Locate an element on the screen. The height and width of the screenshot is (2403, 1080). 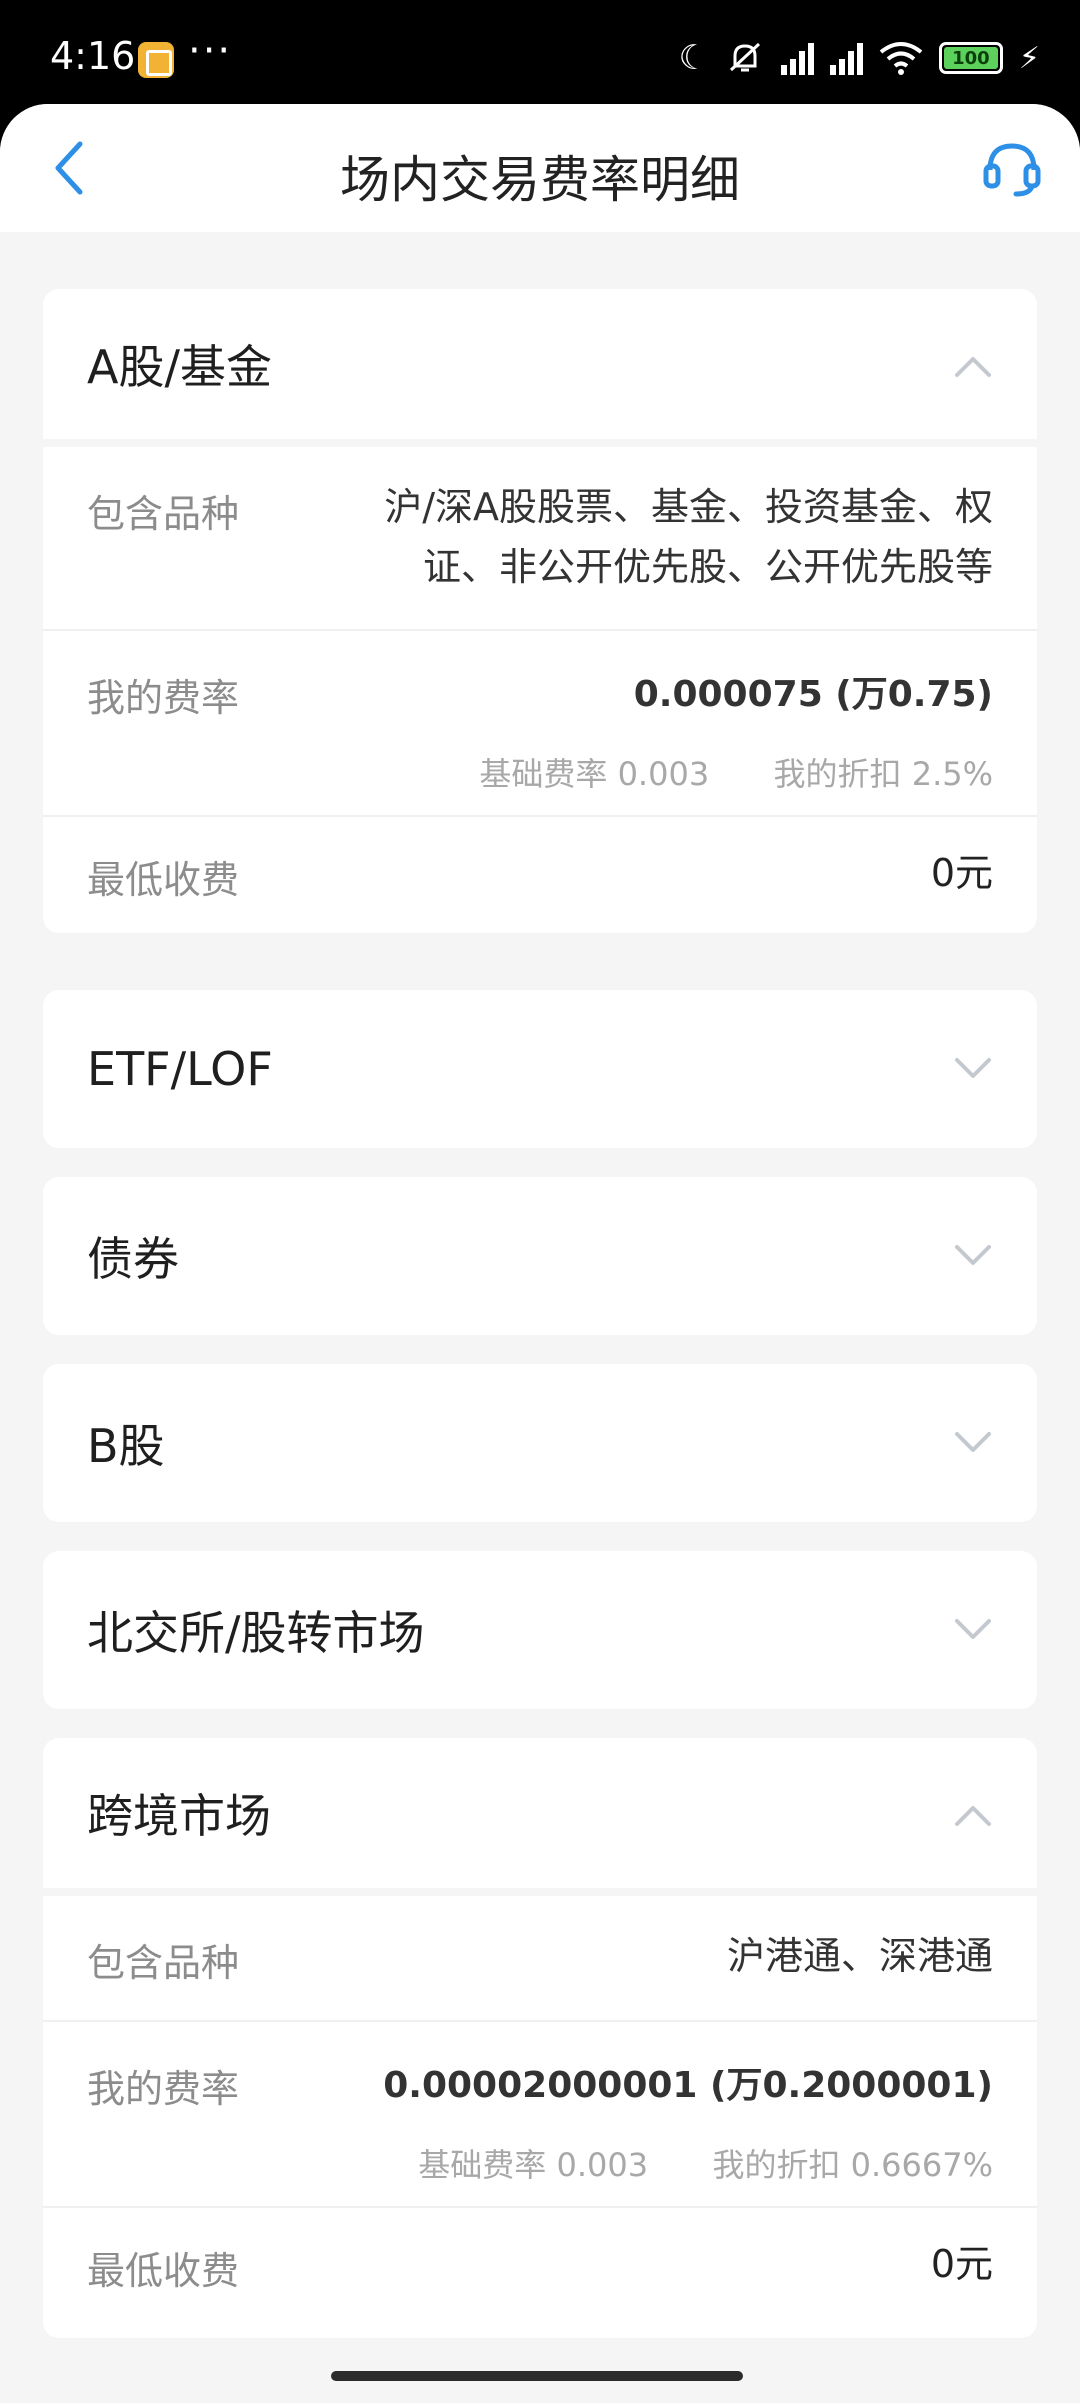
section-header-bse: 北交所/股转市场 is located at coordinates (540, 1630).